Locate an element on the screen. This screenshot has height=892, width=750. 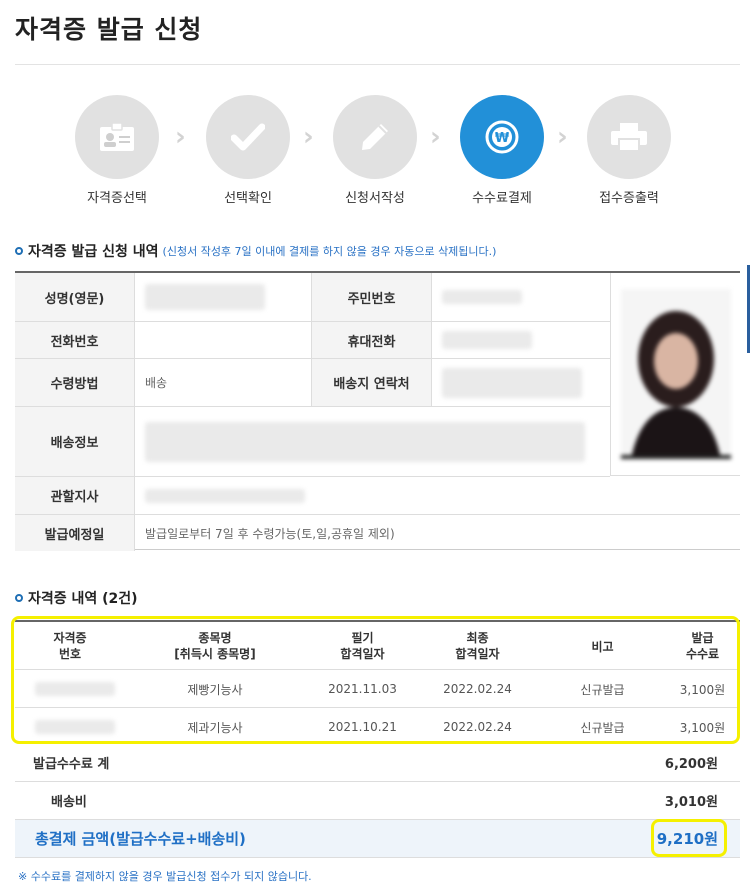
footnote: ※ 수수료를 결제하지 않을 경우 발급신청 접수가 되지 않습니다. is located at coordinates (165, 876).